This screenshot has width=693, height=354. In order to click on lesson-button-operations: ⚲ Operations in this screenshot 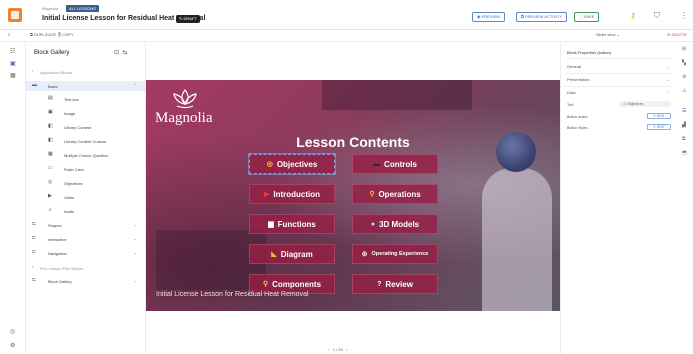, I will do `click(395, 194)`.